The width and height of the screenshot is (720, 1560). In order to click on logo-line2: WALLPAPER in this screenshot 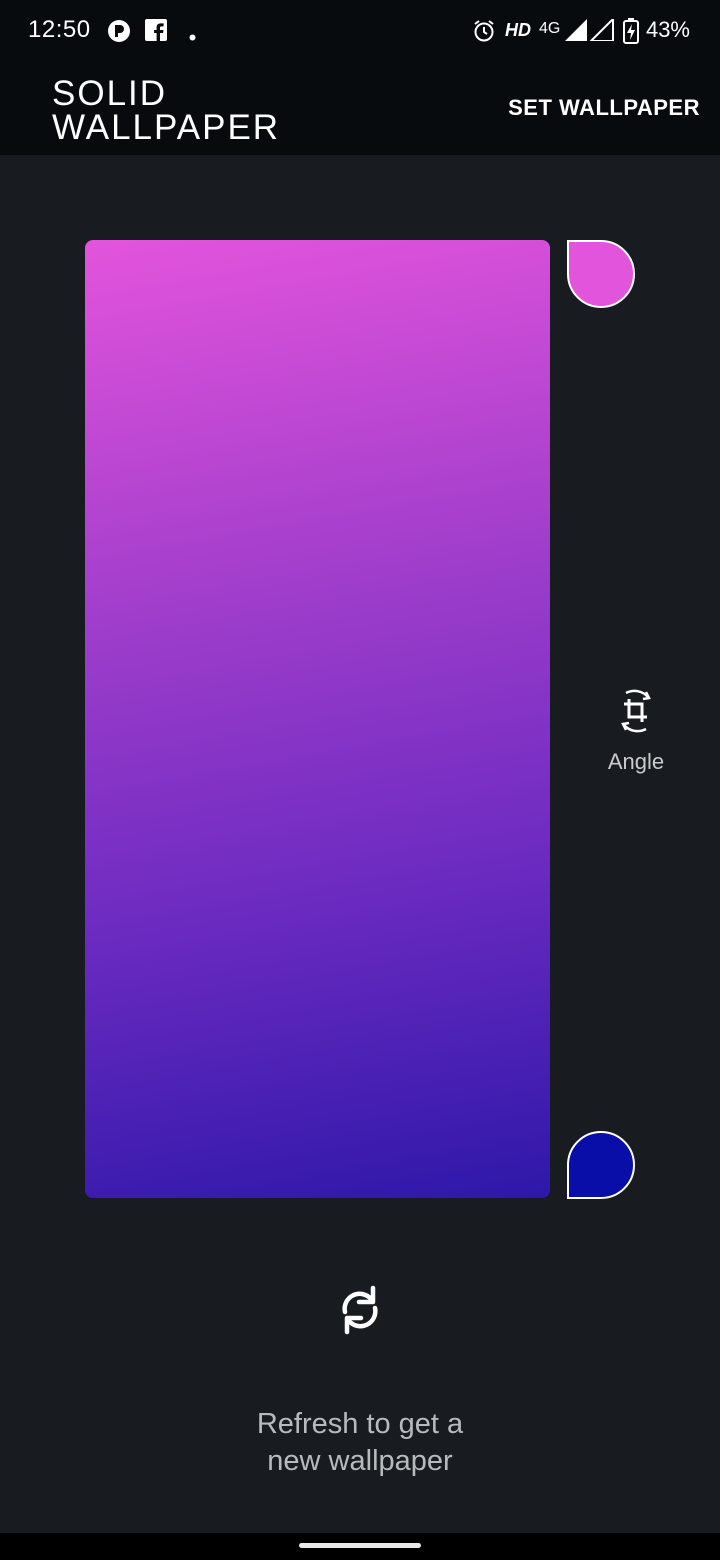, I will do `click(166, 127)`.